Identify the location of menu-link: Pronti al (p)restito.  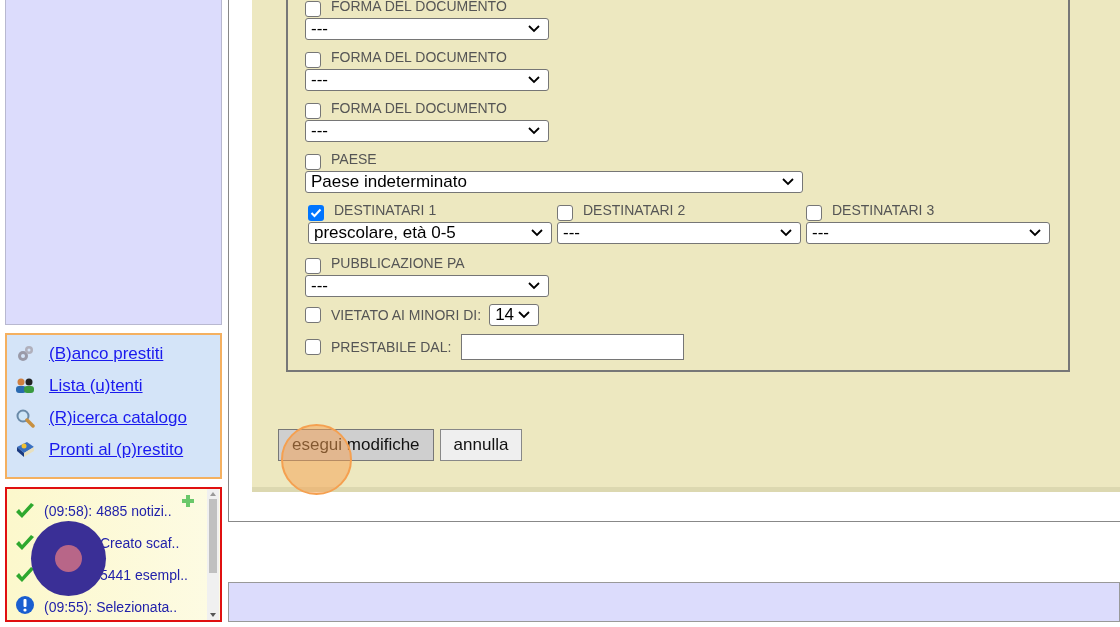
(116, 450).